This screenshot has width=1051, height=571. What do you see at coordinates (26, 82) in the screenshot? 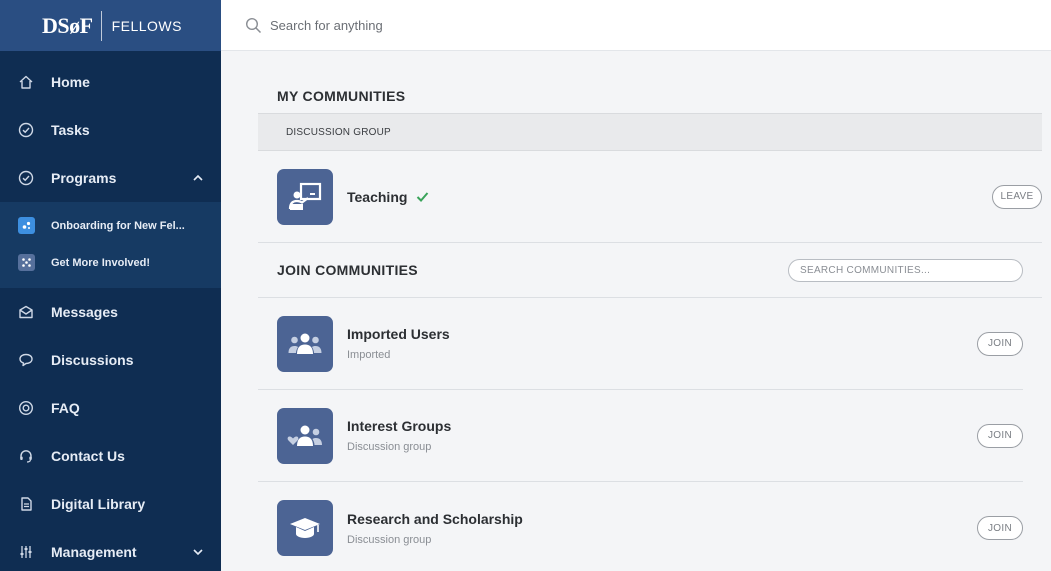
I see `home-icon` at bounding box center [26, 82].